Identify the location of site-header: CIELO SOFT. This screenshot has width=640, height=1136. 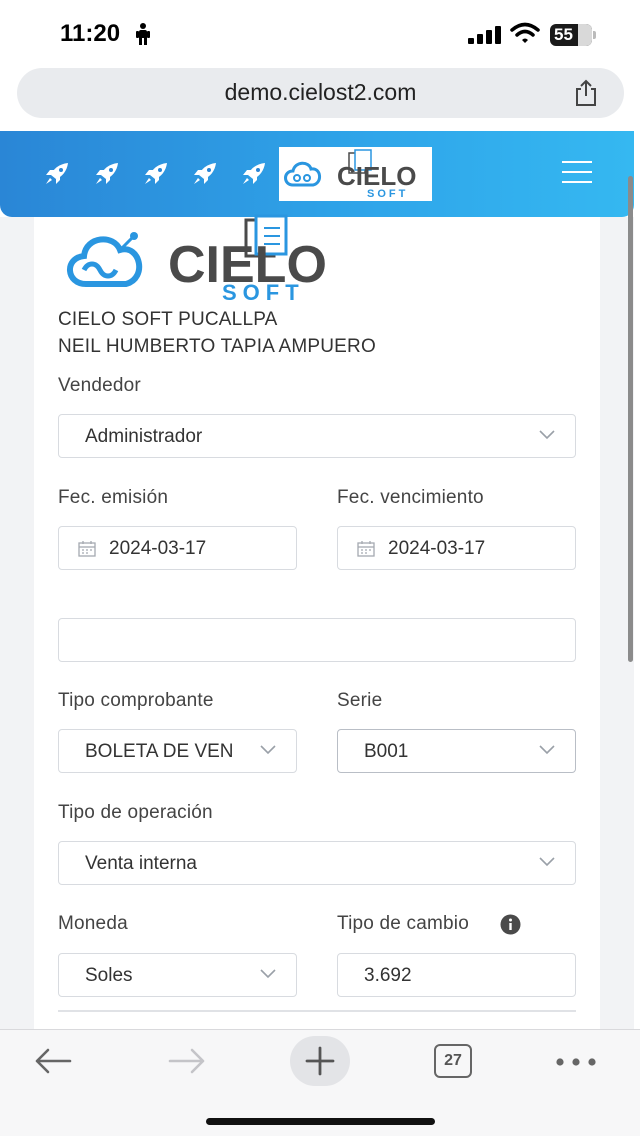
(317, 174).